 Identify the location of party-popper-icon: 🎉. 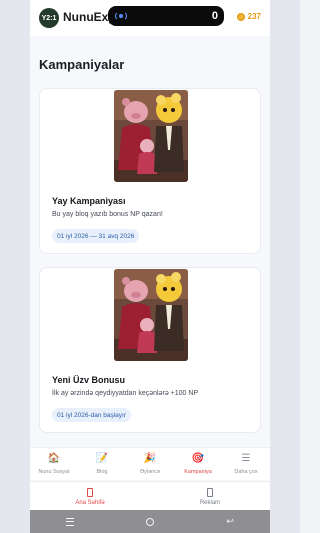
(150, 458).